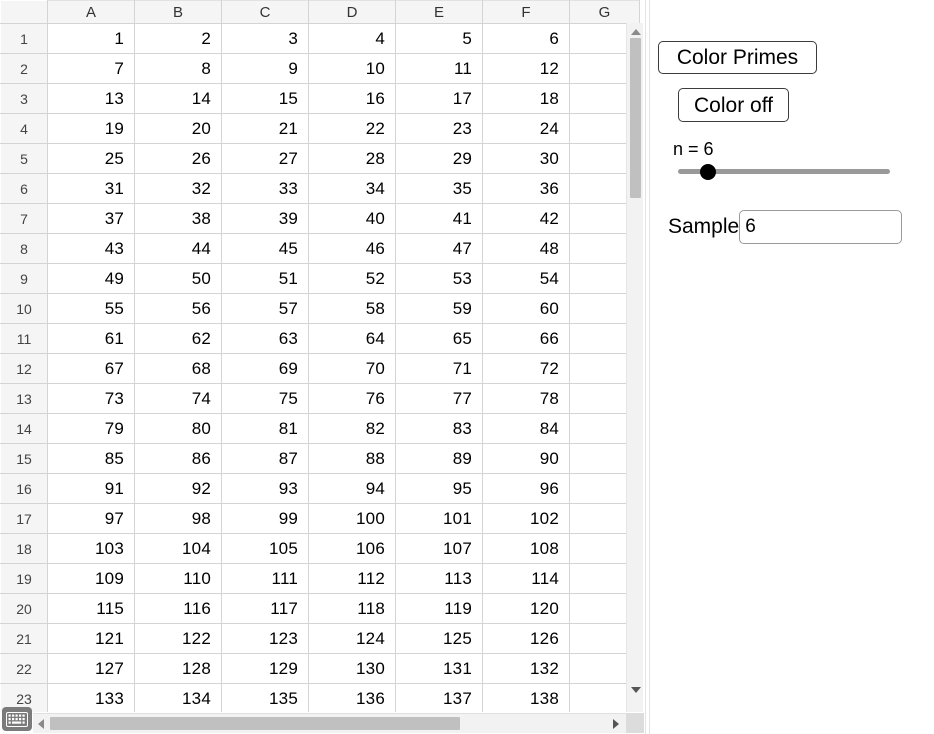  I want to click on cell-C18: 105, so click(265, 548).